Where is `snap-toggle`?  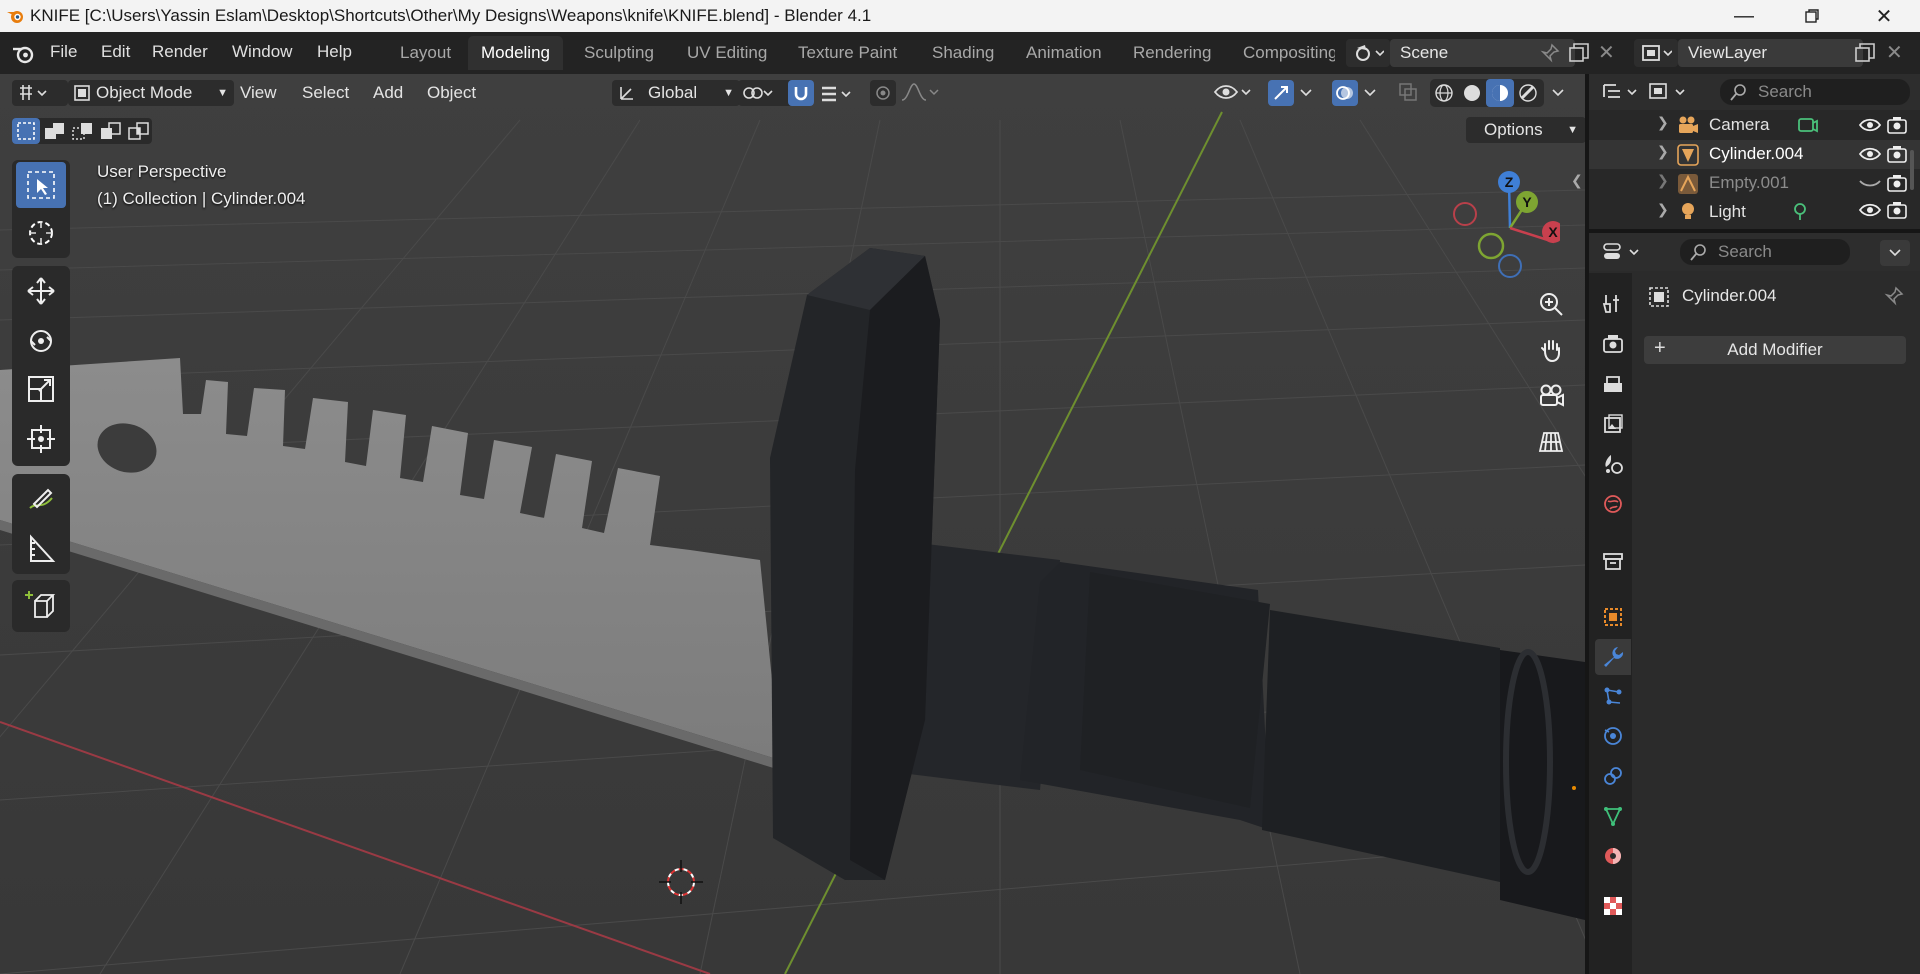
snap-toggle is located at coordinates (801, 93).